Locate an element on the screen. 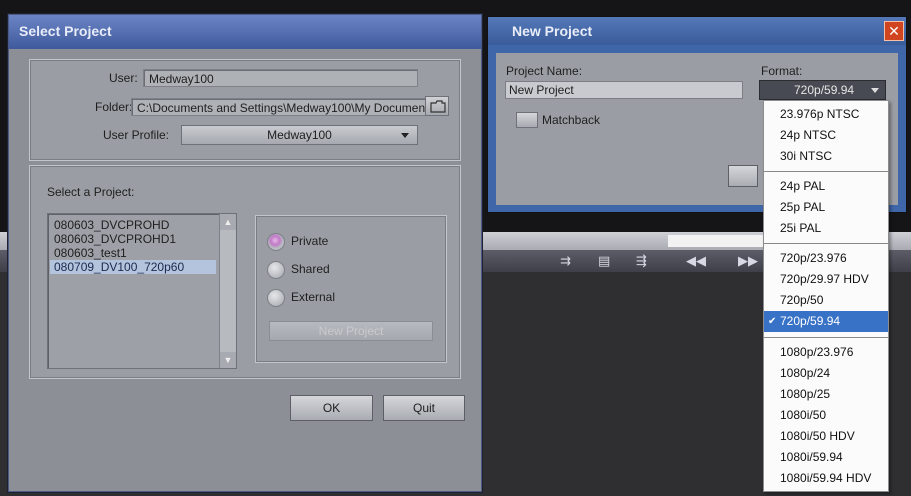 This screenshot has width=911, height=496. menu-item: 23.976p NTSC is located at coordinates (826, 114).